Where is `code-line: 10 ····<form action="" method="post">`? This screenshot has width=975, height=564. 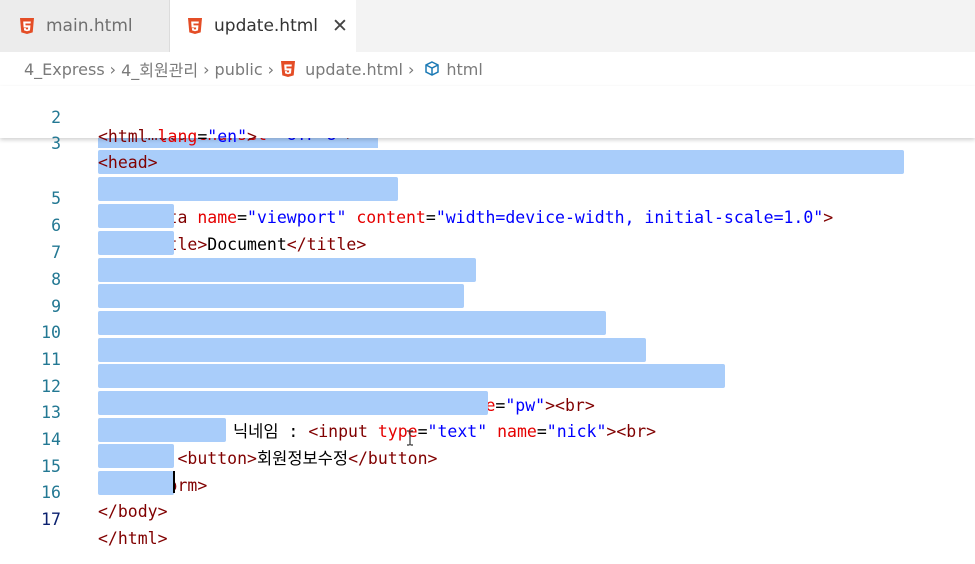 code-line: 10 ····<form action="" method="post"> is located at coordinates (487, 321).